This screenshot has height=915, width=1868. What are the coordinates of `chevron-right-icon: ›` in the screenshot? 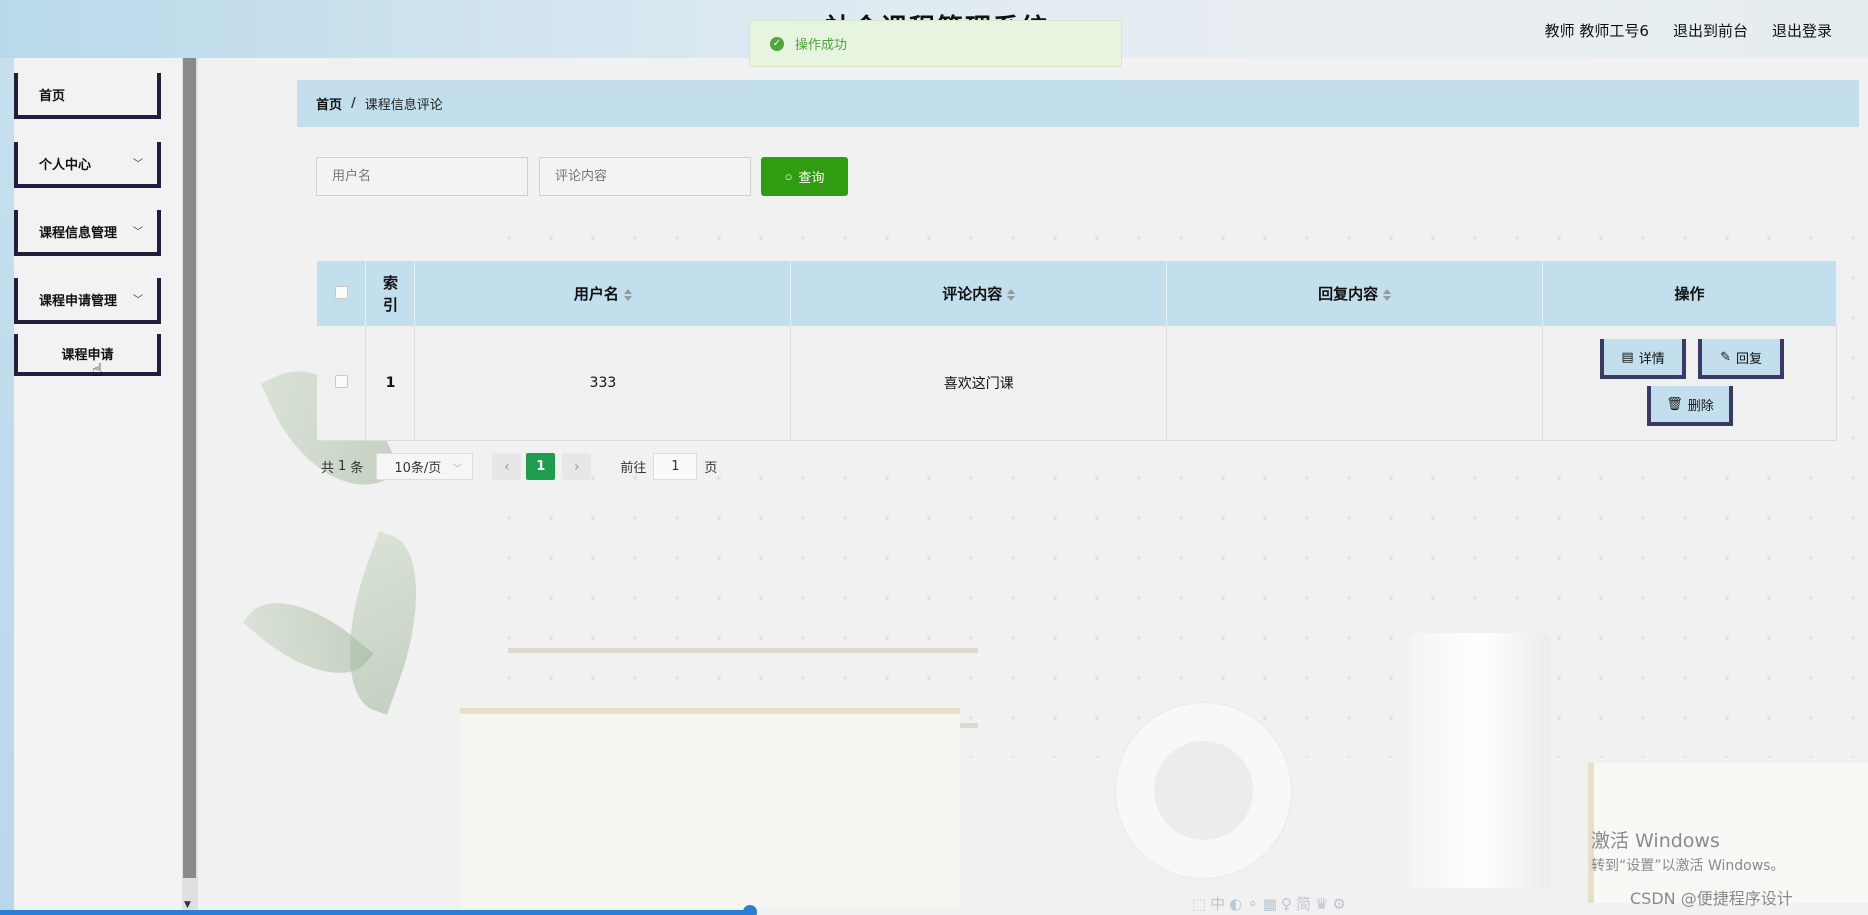 It's located at (577, 466).